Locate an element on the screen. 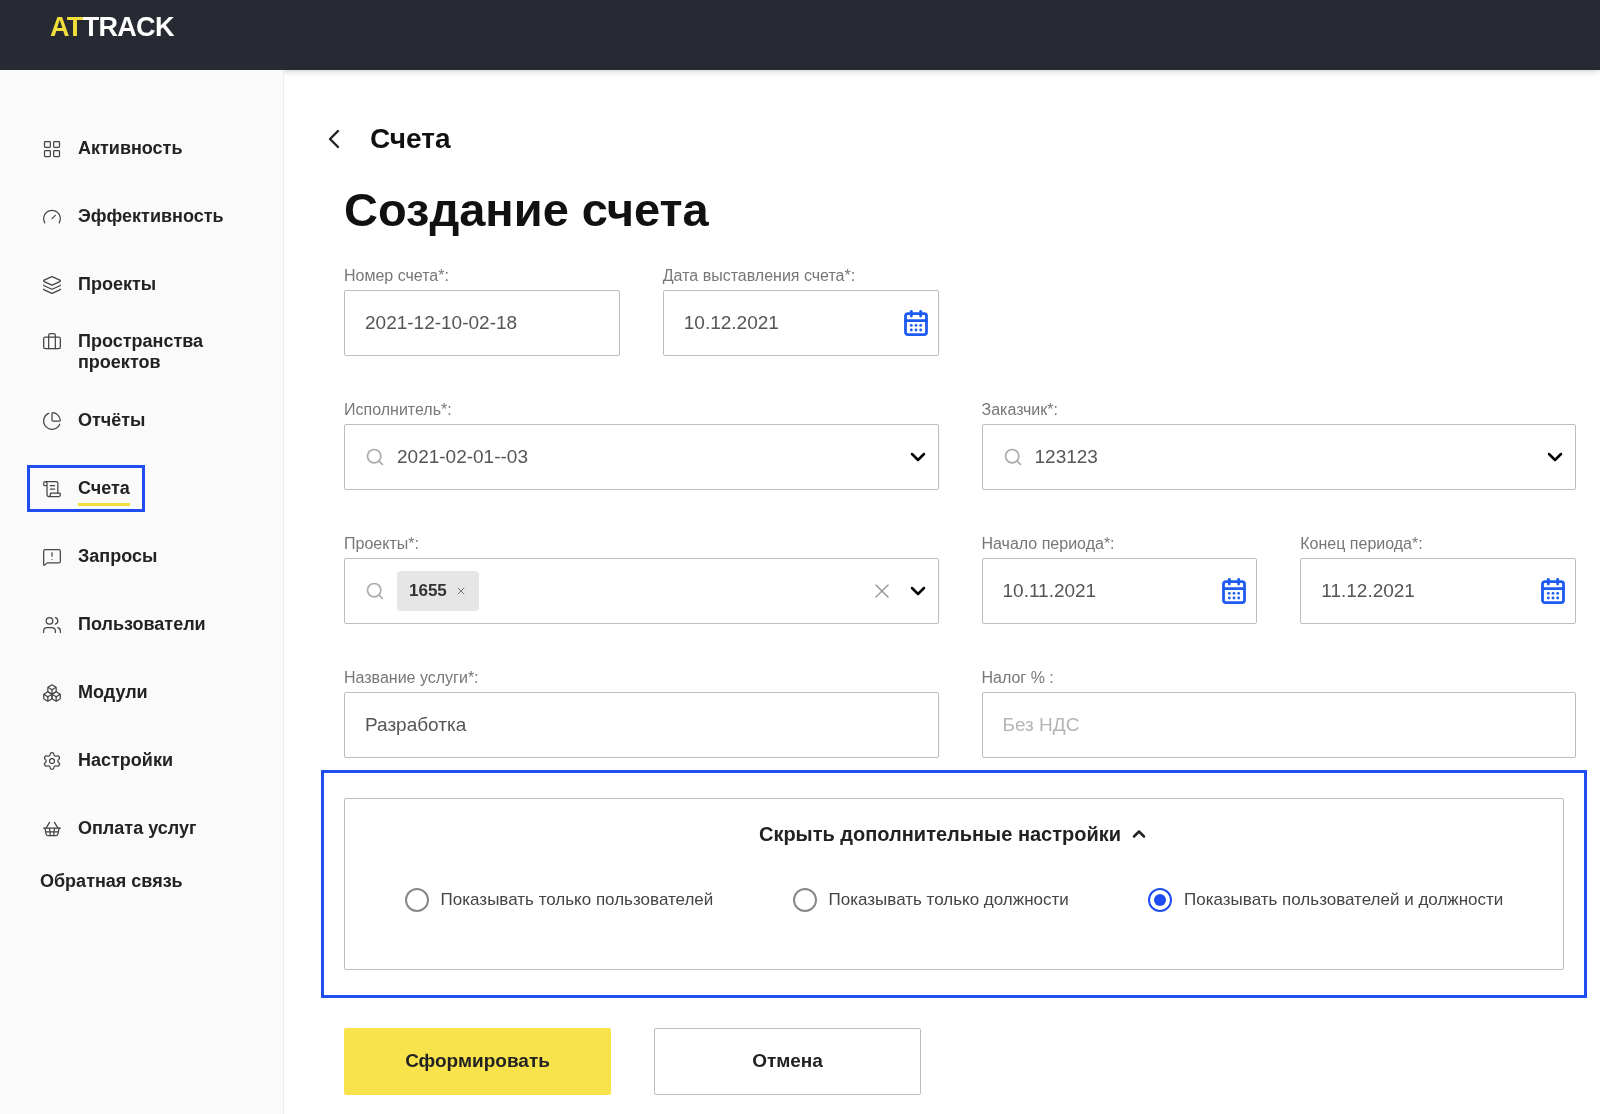 This screenshot has height=1114, width=1600. page-heading: Создание счета is located at coordinates (527, 210).